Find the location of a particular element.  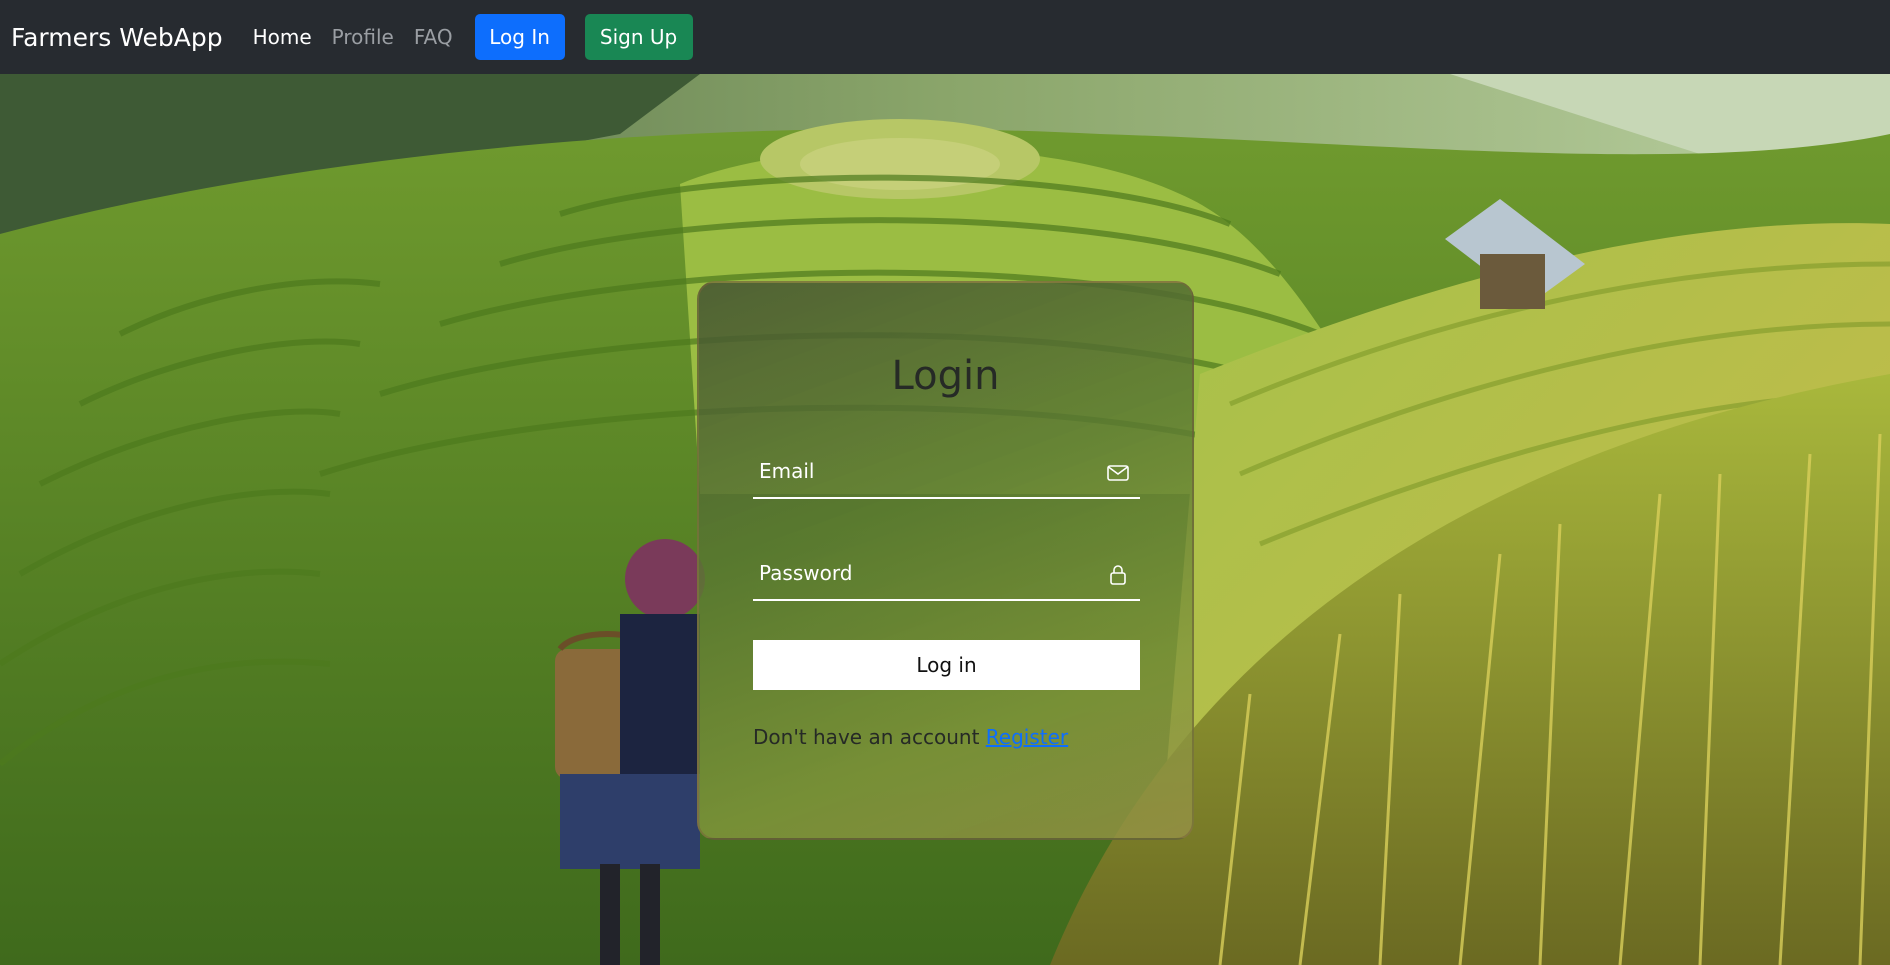

nav-login-button: Log In is located at coordinates (519, 37).